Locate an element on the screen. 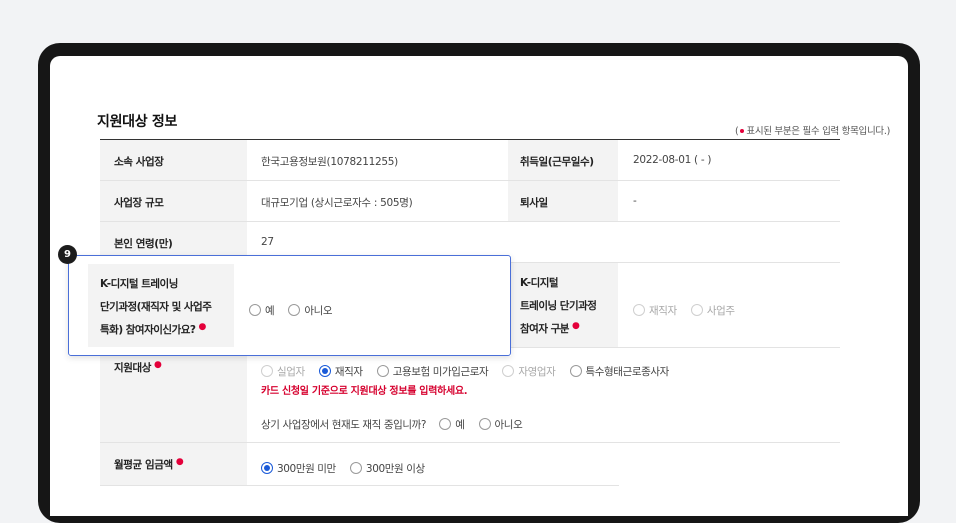 This screenshot has height=523, width=956. radio-option-employer: 사업주 is located at coordinates (712, 310).